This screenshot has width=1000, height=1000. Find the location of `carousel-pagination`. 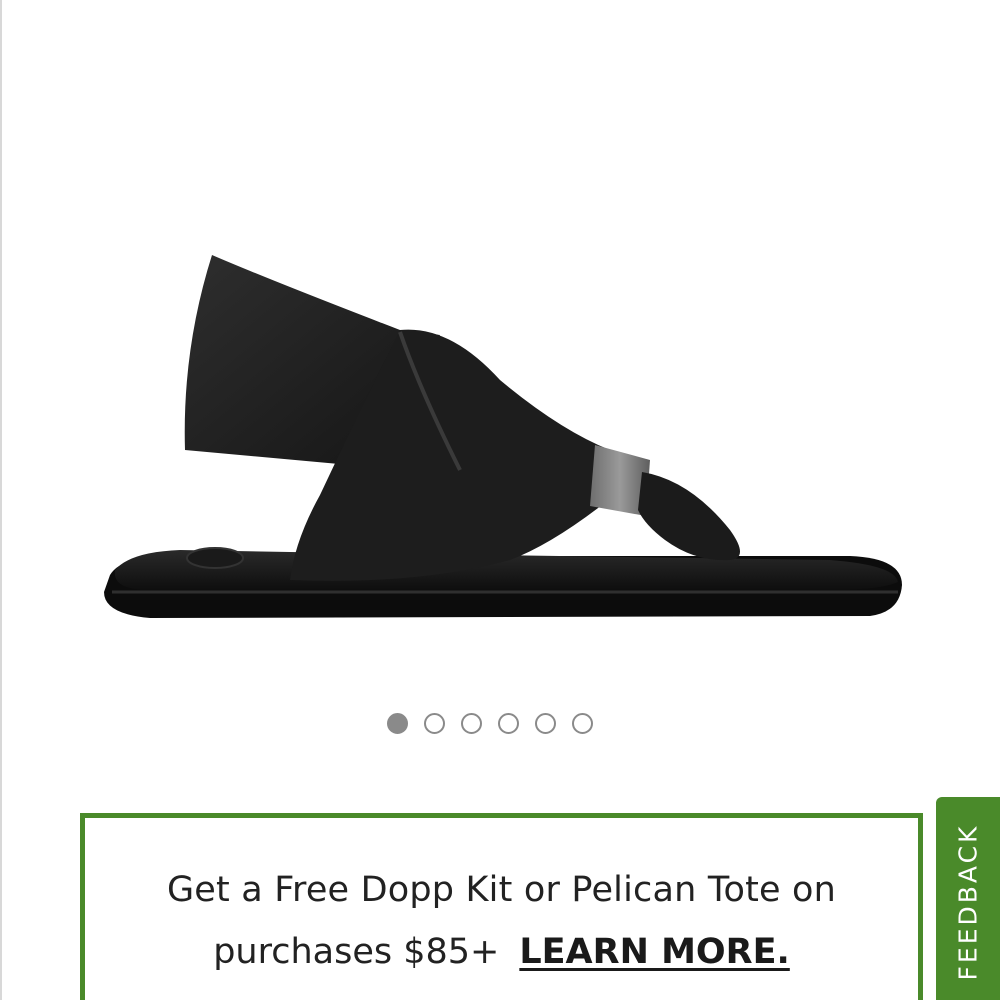

carousel-pagination is located at coordinates (490, 723).